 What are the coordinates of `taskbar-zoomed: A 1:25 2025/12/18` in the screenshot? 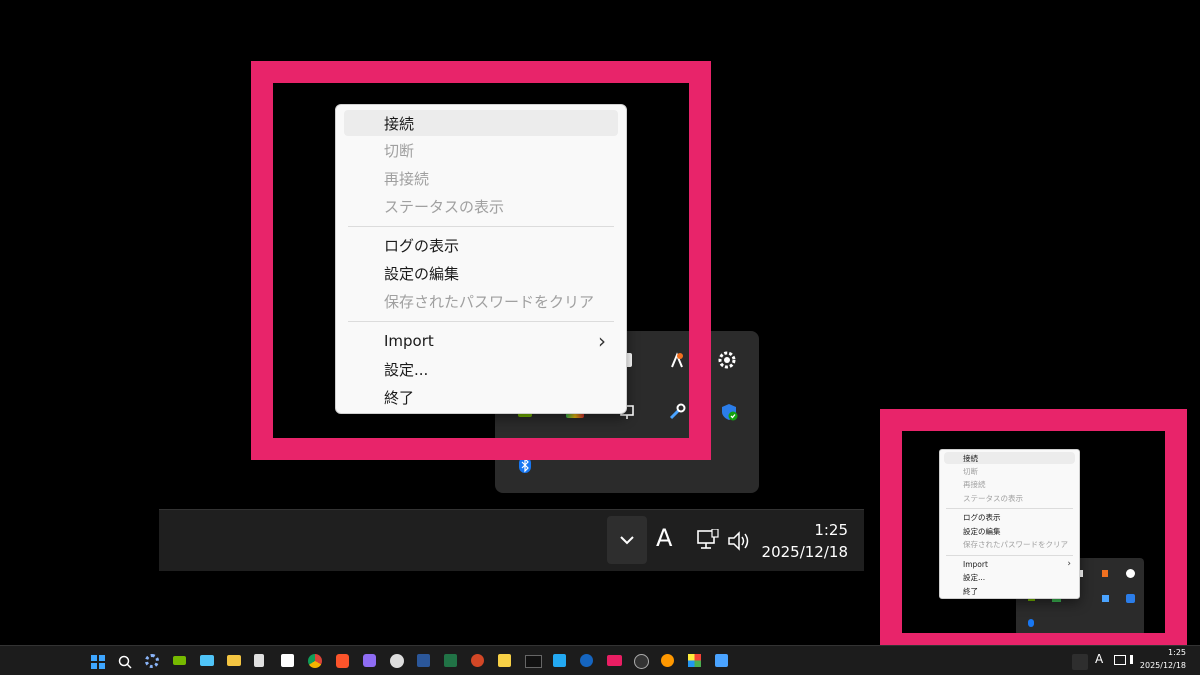 It's located at (511, 540).